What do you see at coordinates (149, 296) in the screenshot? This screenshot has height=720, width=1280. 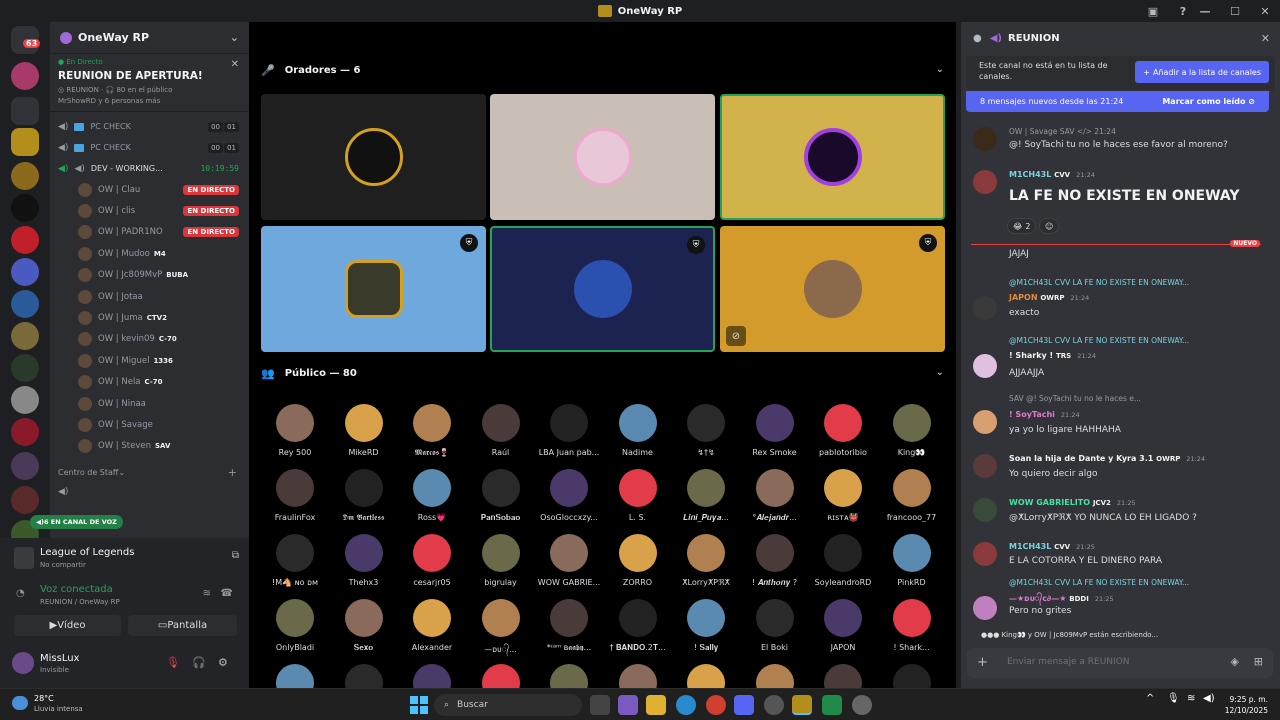 I see `voice-user: OW | Jotaa` at bounding box center [149, 296].